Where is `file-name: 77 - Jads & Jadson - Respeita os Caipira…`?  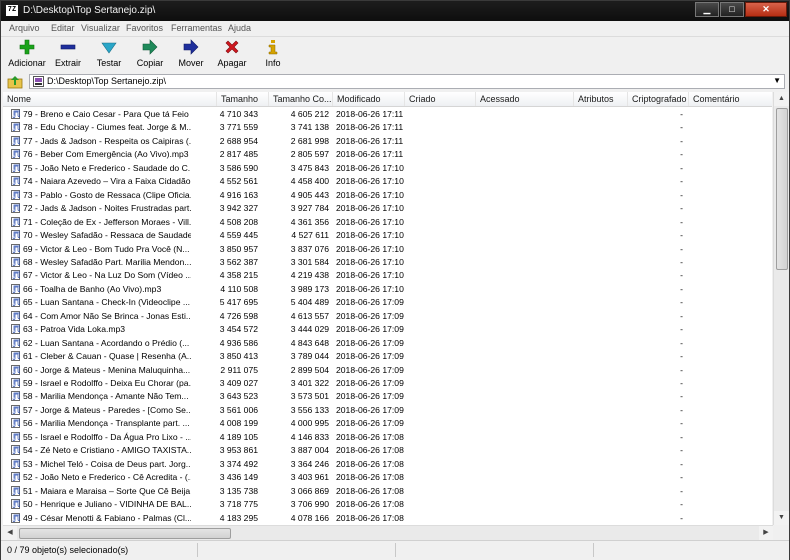
file-name: 77 - Jads & Jadson - Respeita os Caipira… is located at coordinates (107, 140).